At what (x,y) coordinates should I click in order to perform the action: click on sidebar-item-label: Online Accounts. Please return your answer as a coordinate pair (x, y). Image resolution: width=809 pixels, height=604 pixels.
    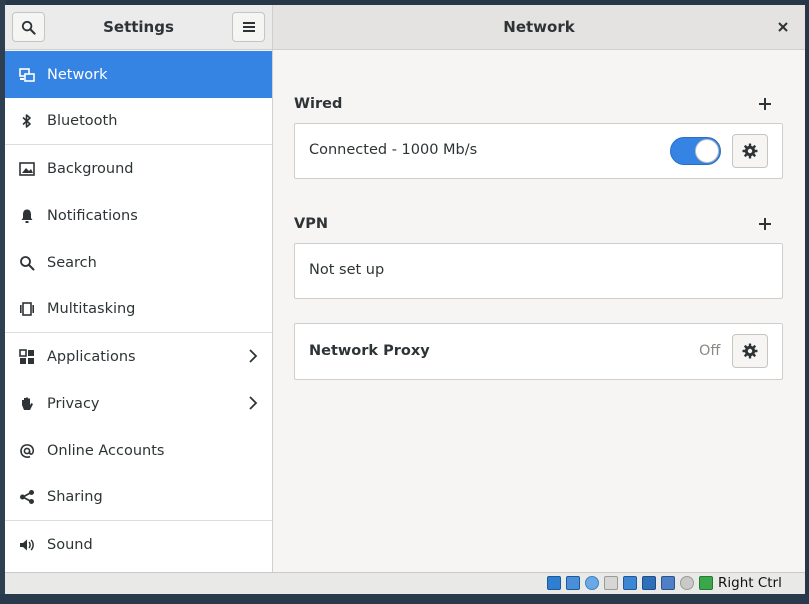
    Looking at the image, I should click on (106, 450).